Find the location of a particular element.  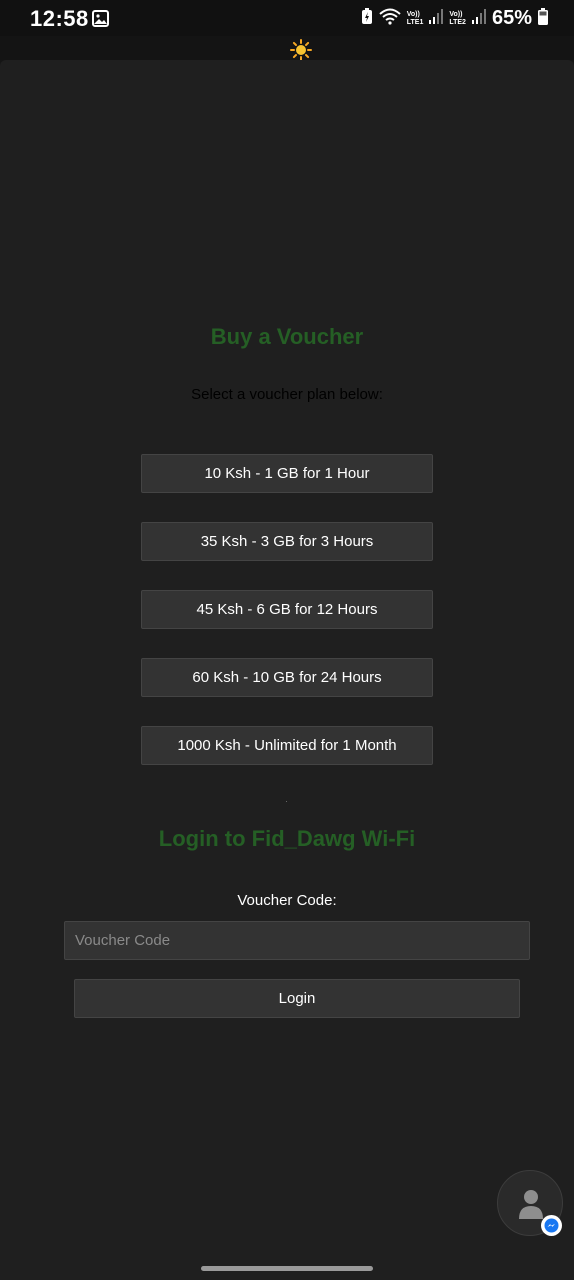

plan-button-3: 45 Ksh - 6 GB for 12 Hours is located at coordinates (287, 609).